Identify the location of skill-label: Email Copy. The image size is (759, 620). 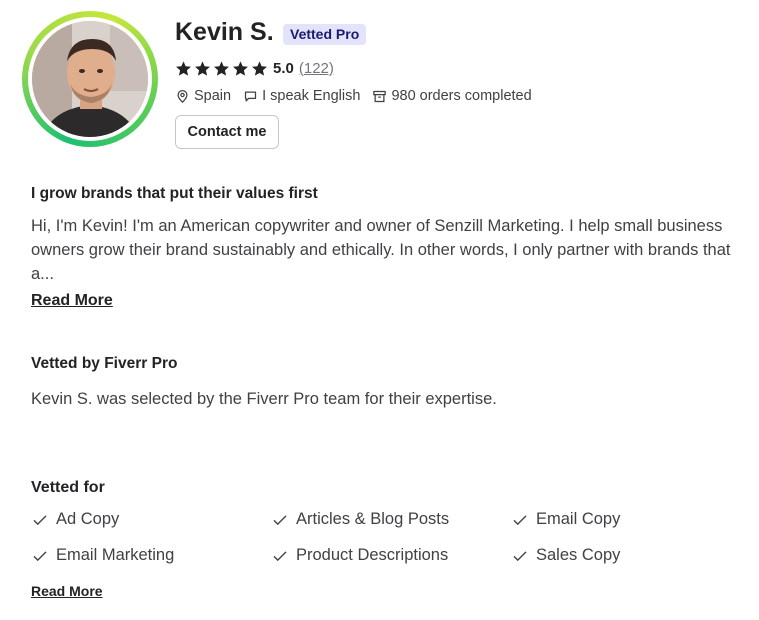
(578, 519).